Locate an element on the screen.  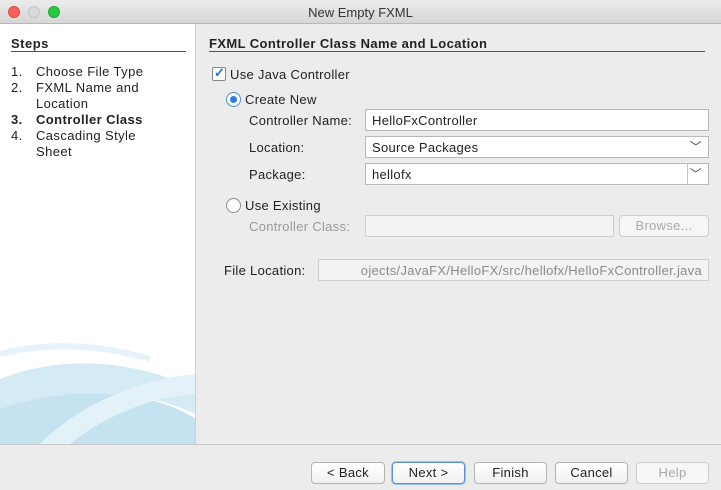
radio-selected-dot is located at coordinates (233, 99).